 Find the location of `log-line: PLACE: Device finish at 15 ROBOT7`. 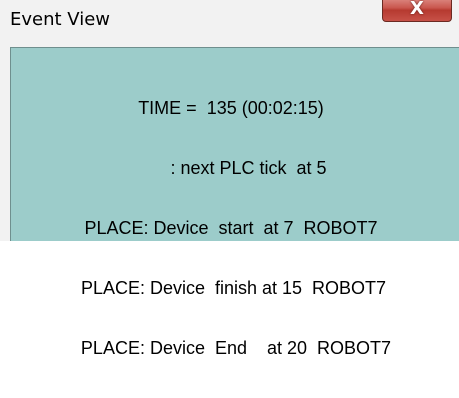

log-line: PLACE: Device finish at 15 ROBOT7 is located at coordinates (231, 288).